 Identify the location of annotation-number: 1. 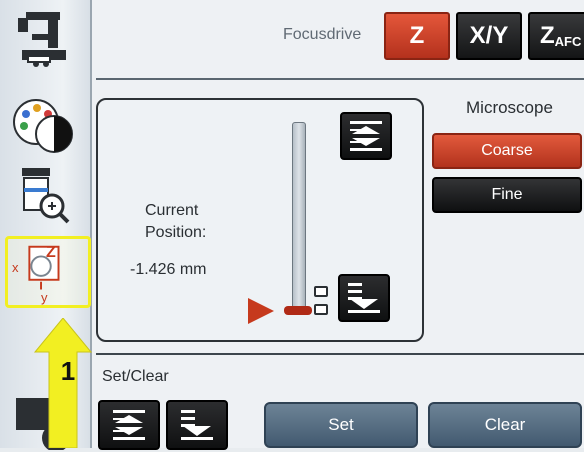
(68, 371).